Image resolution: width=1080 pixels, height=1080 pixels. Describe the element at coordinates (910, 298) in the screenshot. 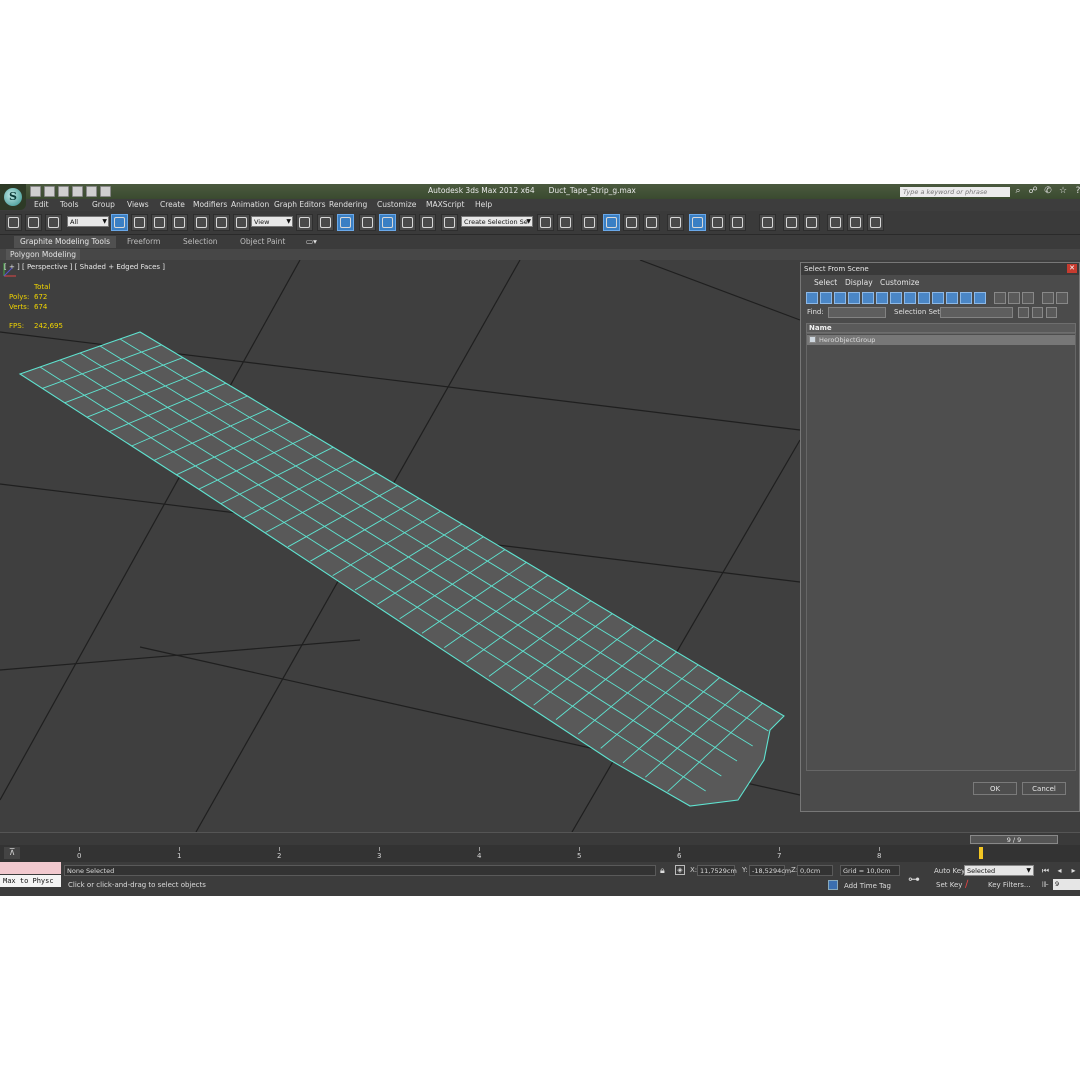

I see `display-xrefs-icon` at that location.